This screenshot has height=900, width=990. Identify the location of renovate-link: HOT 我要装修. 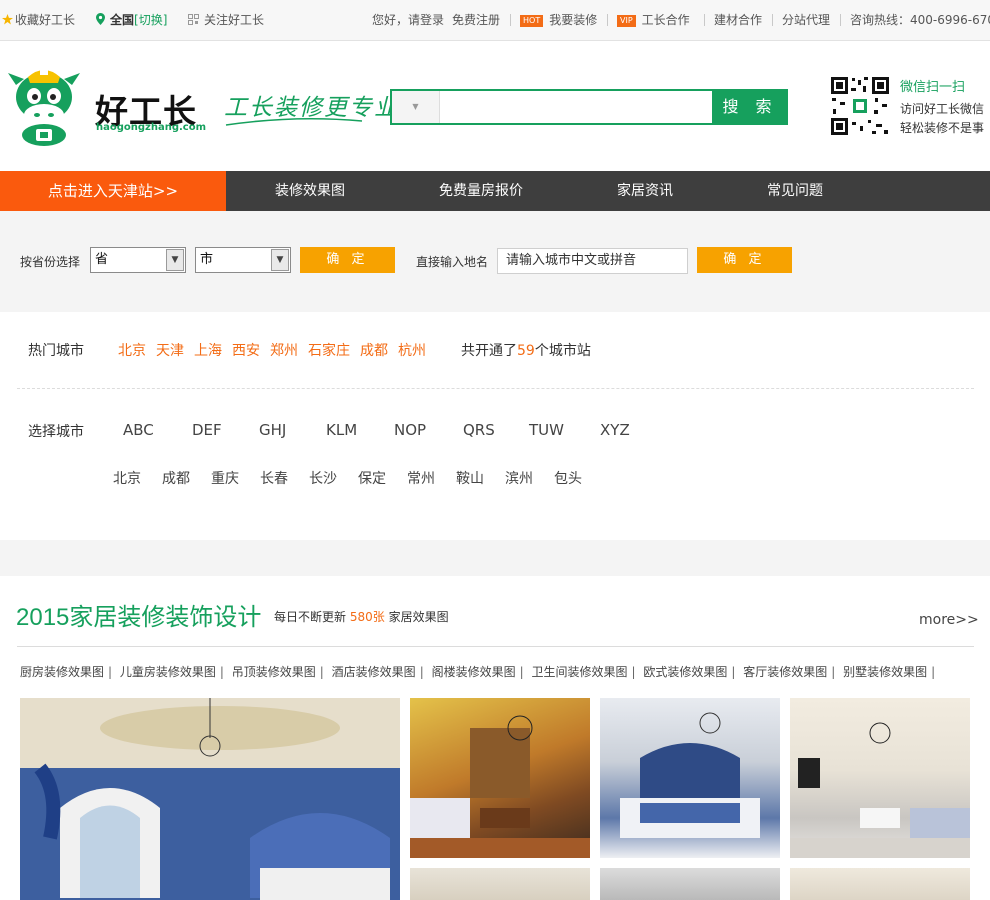
(558, 20).